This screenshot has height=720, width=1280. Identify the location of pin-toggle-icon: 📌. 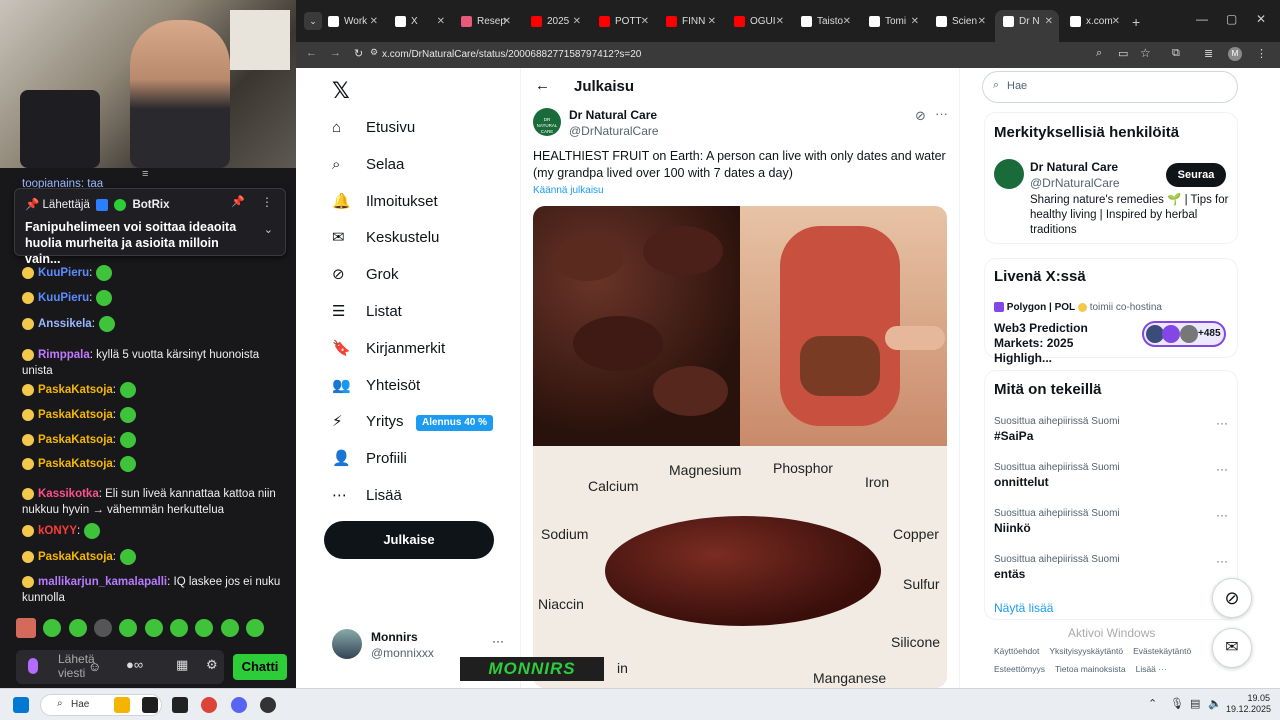
(238, 201).